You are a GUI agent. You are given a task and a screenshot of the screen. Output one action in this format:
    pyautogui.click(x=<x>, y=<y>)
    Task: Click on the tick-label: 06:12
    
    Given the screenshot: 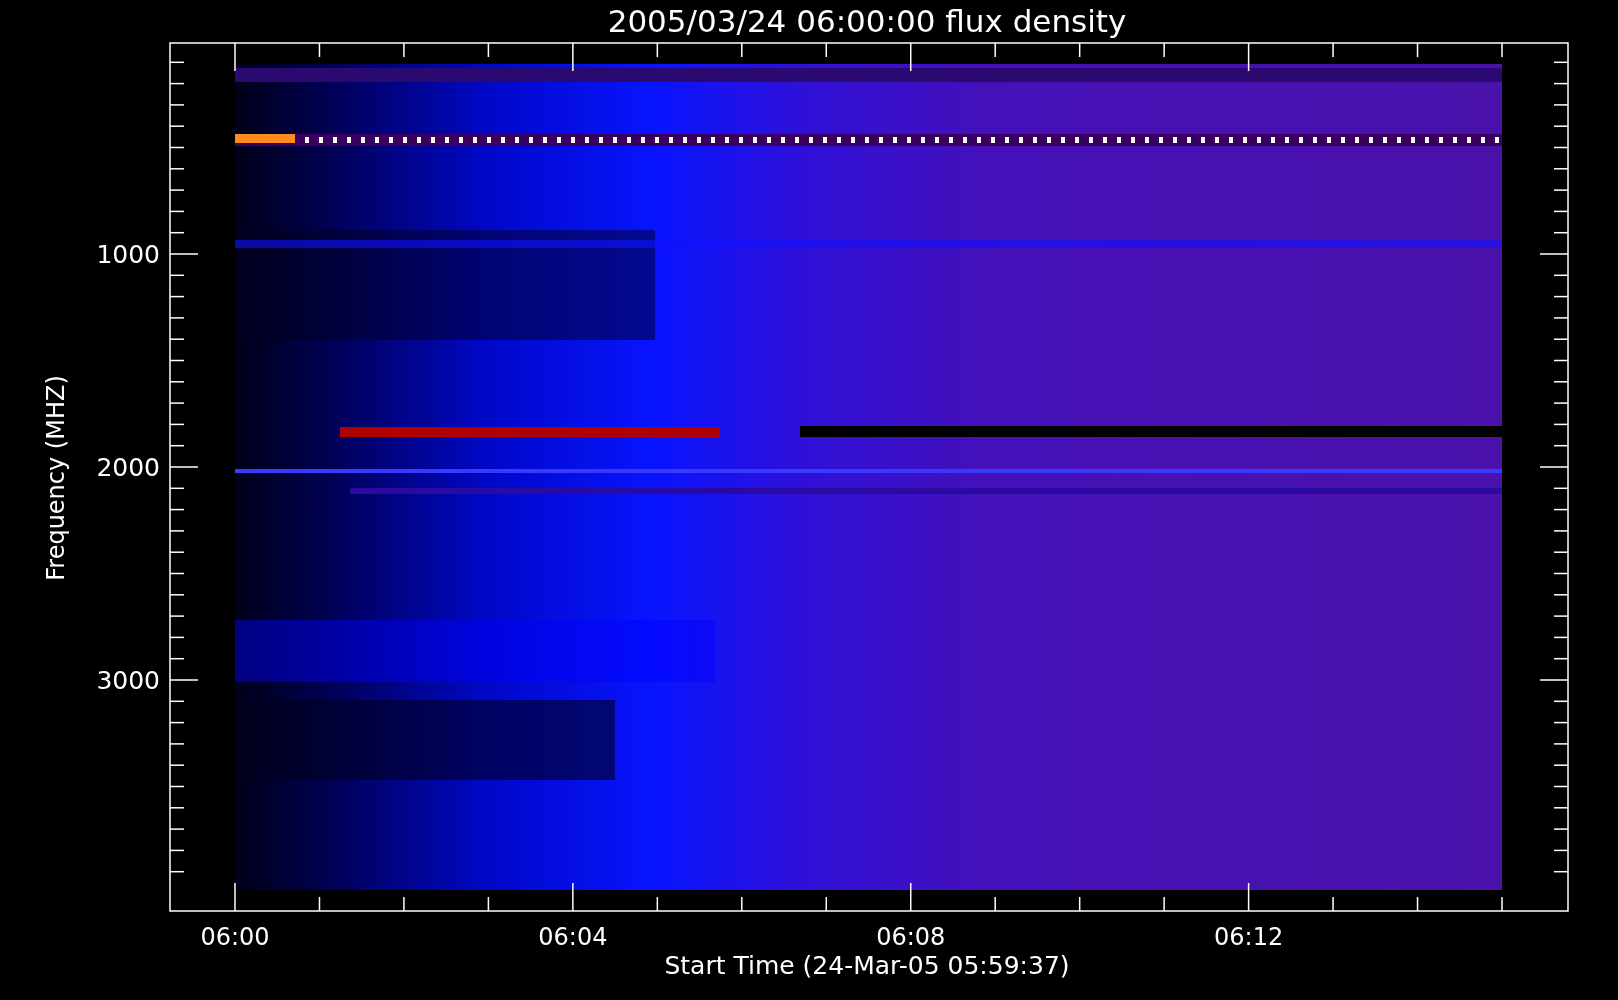 What is the action you would take?
    pyautogui.click(x=1249, y=937)
    